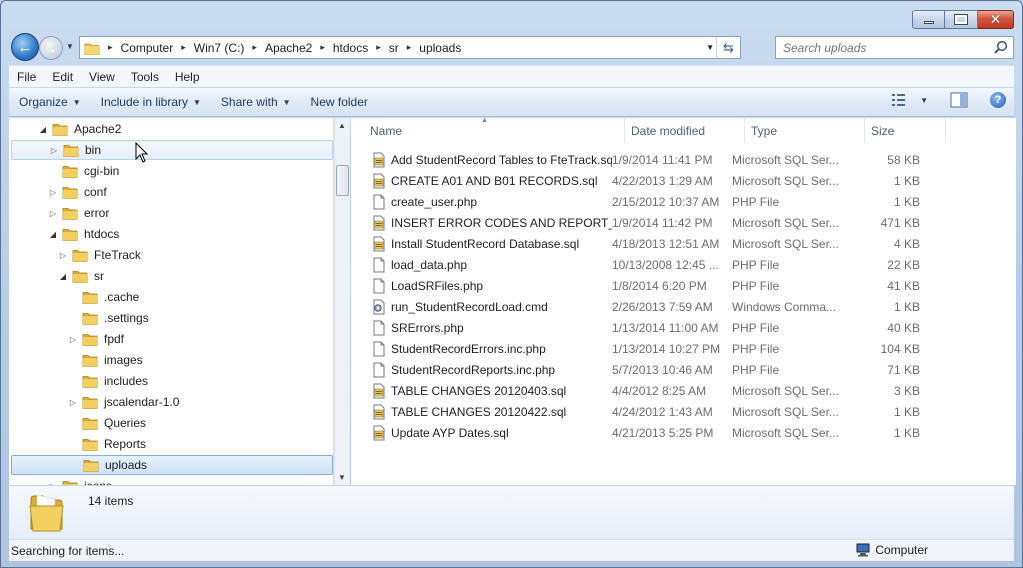  Describe the element at coordinates (901, 100) in the screenshot. I see `view-options-icon` at that location.